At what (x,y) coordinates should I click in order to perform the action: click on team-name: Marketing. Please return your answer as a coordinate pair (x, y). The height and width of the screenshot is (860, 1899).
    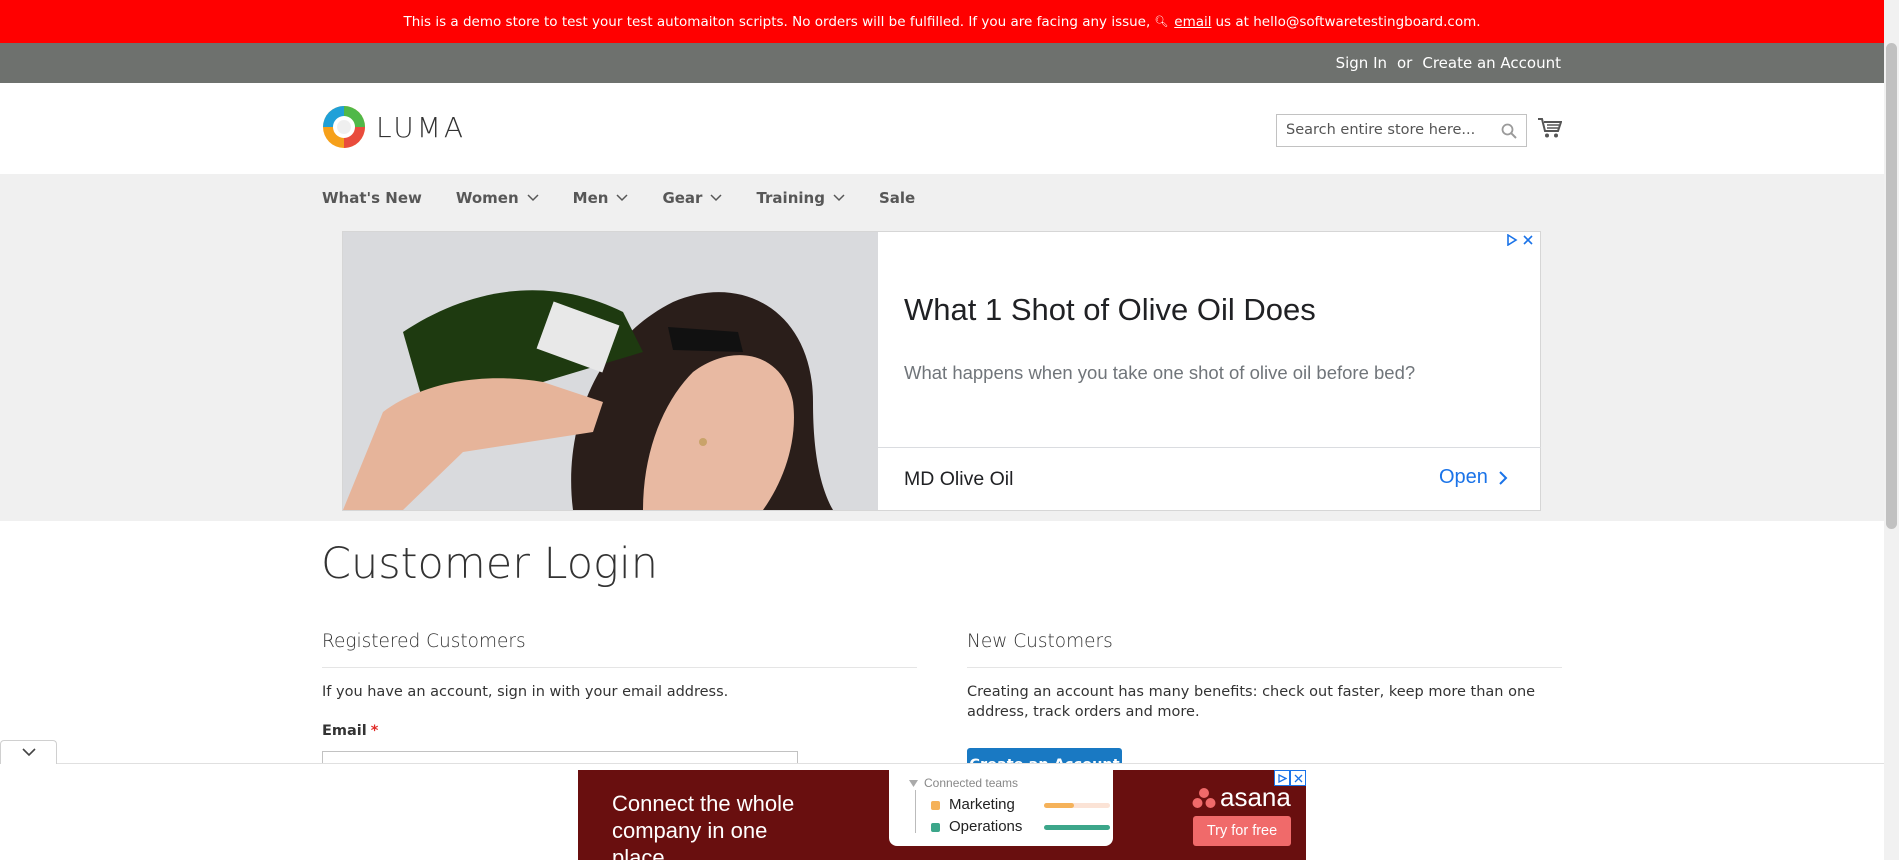
    Looking at the image, I should click on (982, 804).